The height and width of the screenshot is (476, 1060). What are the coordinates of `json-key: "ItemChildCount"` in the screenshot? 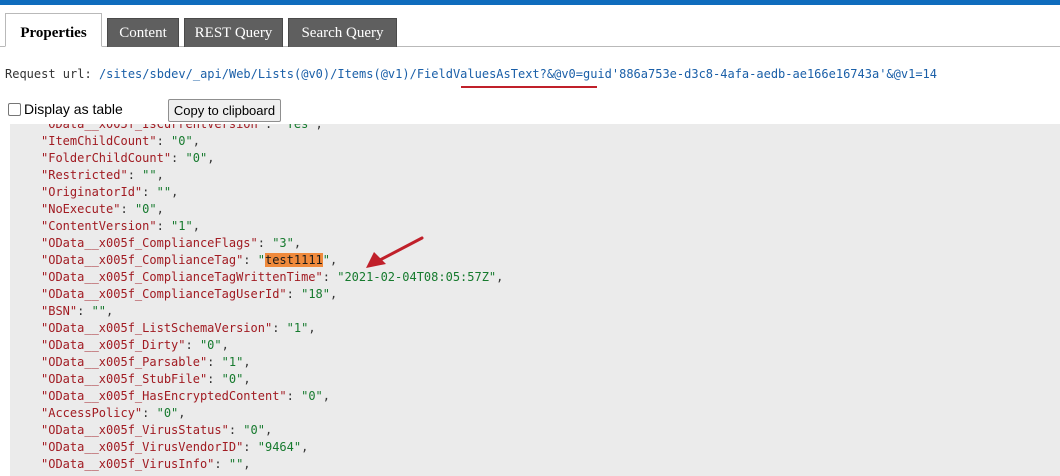 It's located at (99, 141).